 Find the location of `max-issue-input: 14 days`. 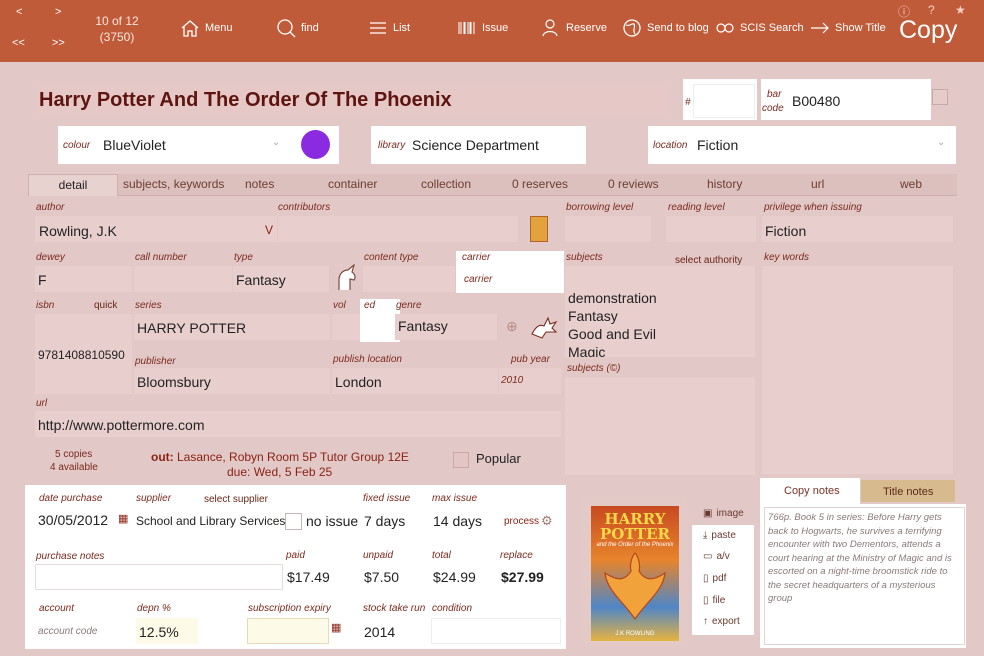

max-issue-input: 14 days is located at coordinates (457, 521).